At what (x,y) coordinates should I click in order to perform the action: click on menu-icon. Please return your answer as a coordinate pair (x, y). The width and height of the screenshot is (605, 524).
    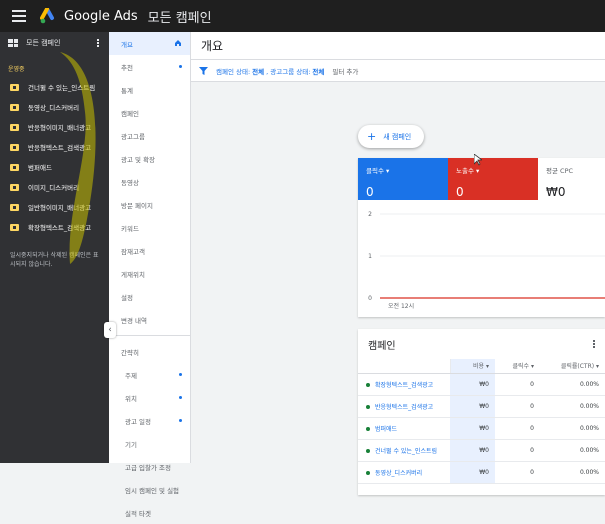
    Looking at the image, I should click on (19, 16).